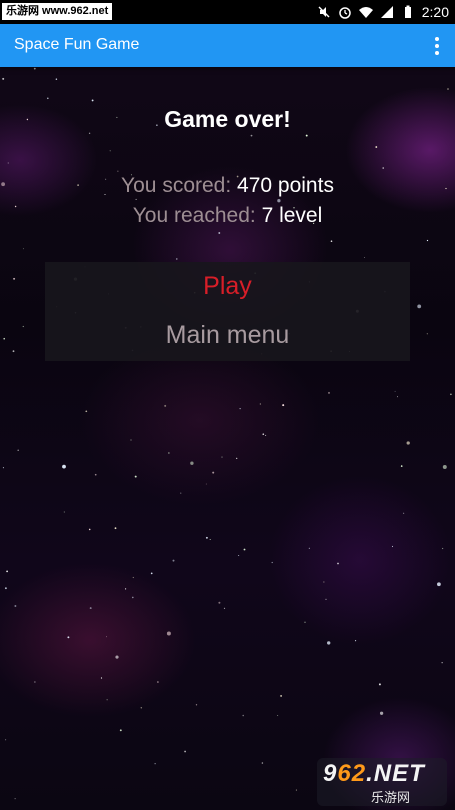 This screenshot has width=455, height=810. Describe the element at coordinates (57, 11) in the screenshot. I see `status-watermark-label: 乐游网 www.962.net` at that location.